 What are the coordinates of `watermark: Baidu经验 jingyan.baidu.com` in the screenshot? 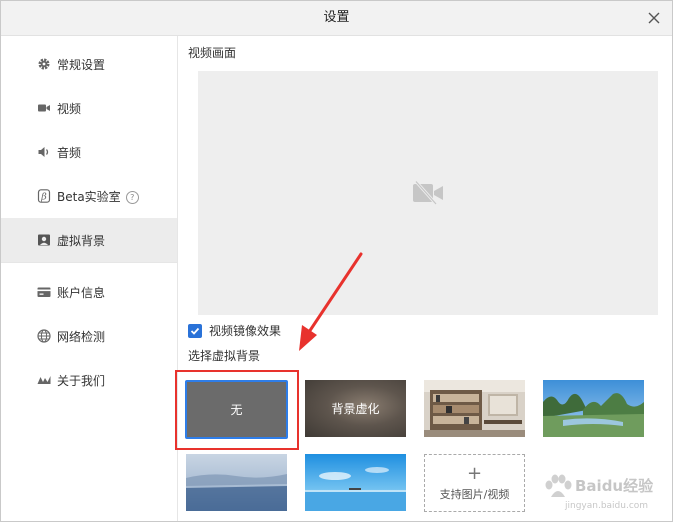 It's located at (602, 494).